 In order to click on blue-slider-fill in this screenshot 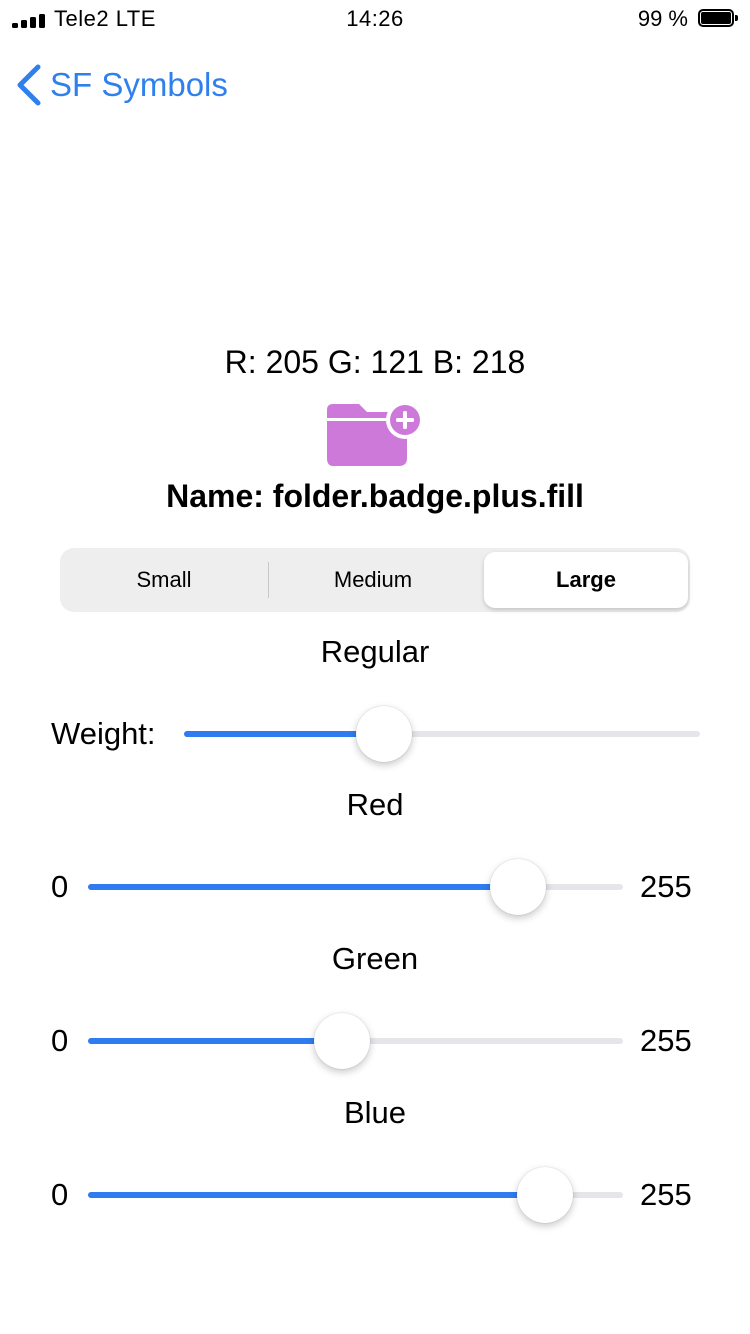, I will do `click(317, 1195)`.